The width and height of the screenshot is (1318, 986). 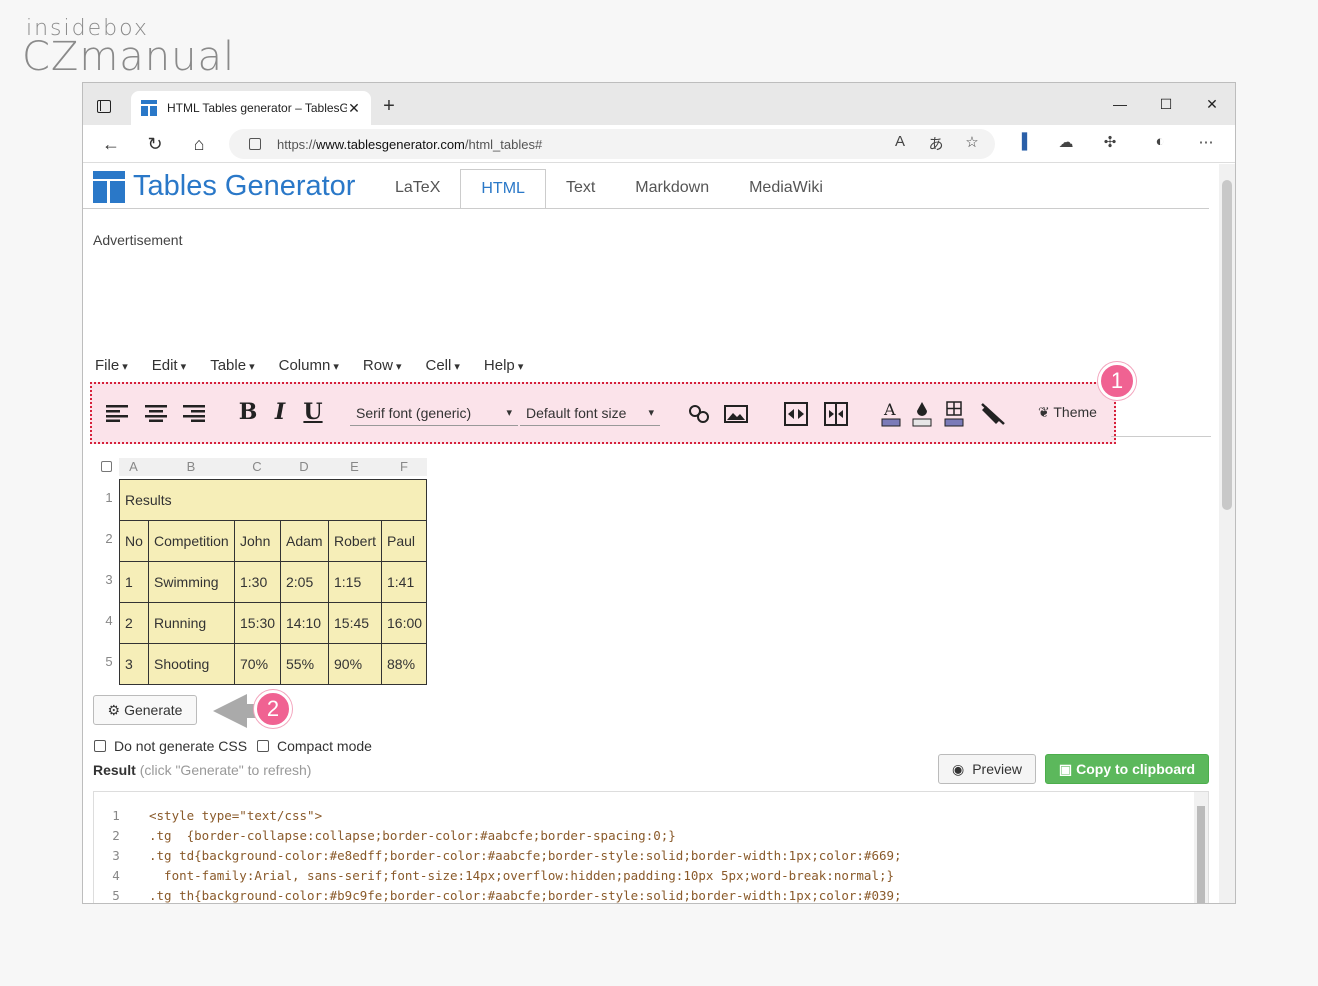 What do you see at coordinates (1227, 533) in the screenshot?
I see `page-scrollbar` at bounding box center [1227, 533].